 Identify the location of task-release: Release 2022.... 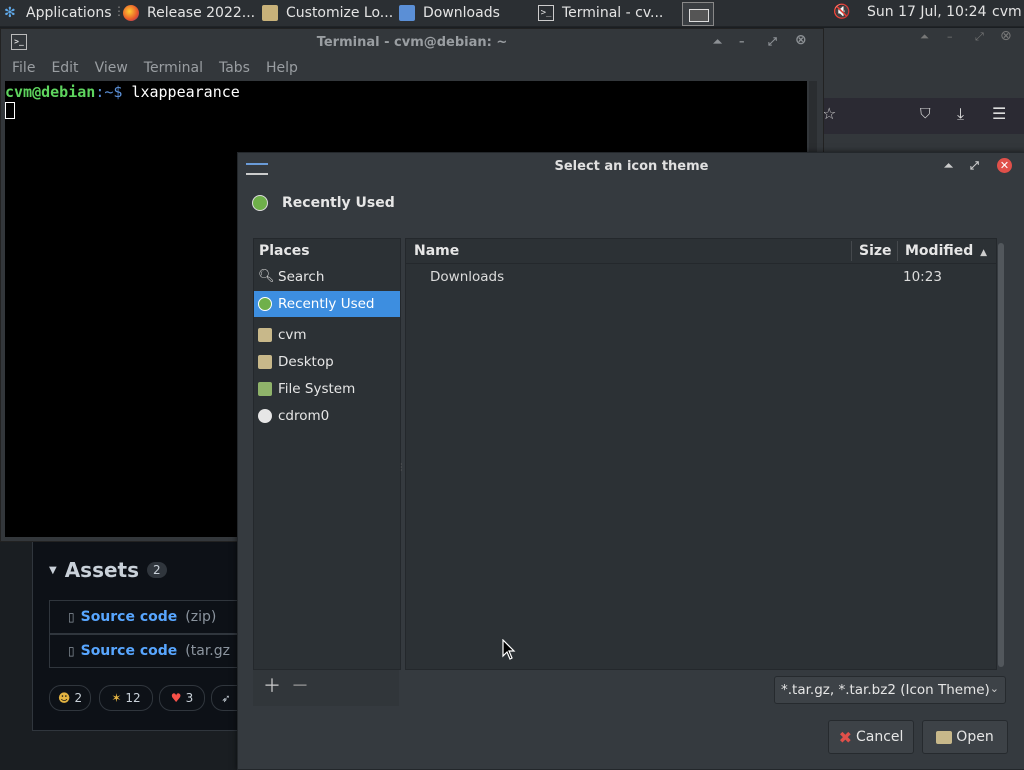
(189, 13).